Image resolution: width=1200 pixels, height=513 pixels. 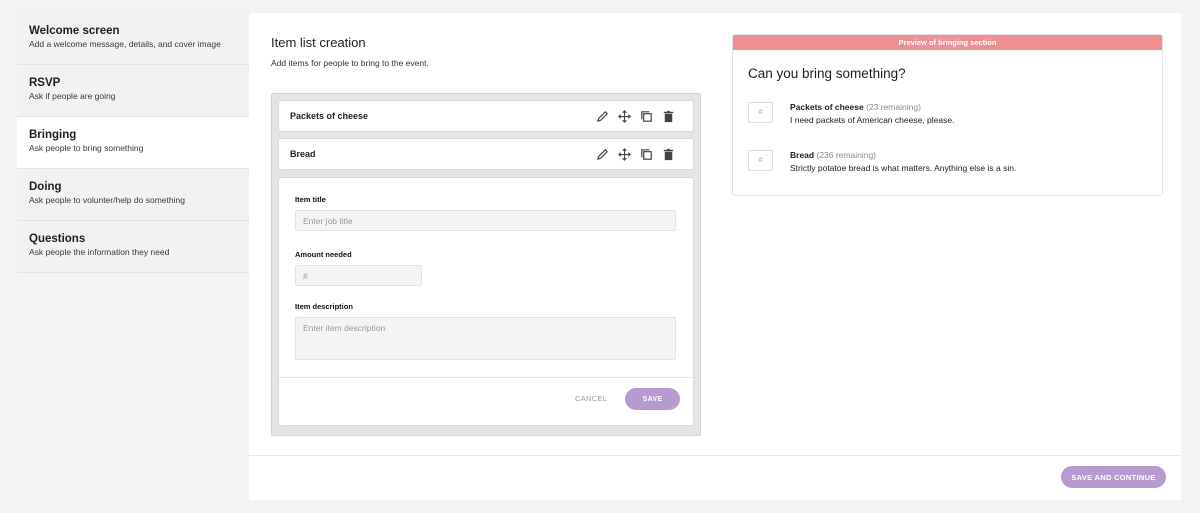 I want to click on sidebar-item-desc: Ask people to volunter/help do something, so click(x=107, y=200).